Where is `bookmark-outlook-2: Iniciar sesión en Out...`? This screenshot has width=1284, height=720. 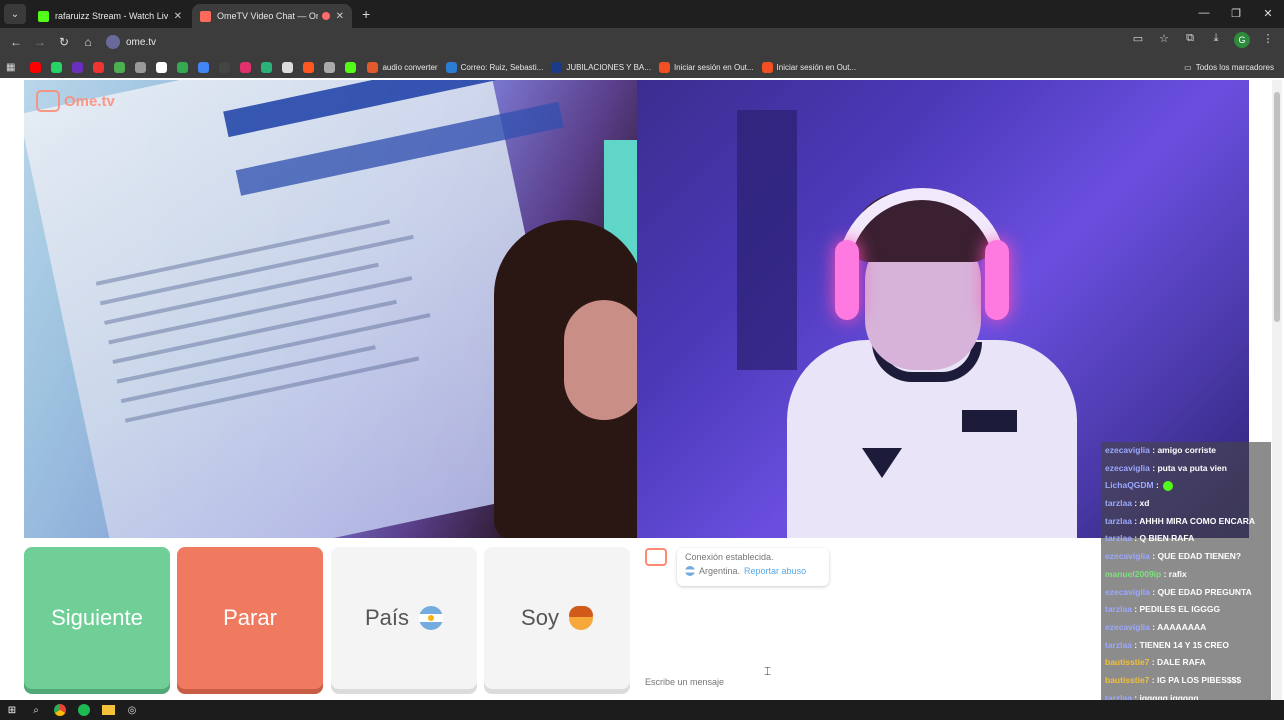
bookmark-outlook-2: Iniciar sesión en Out... is located at coordinates (808, 67).